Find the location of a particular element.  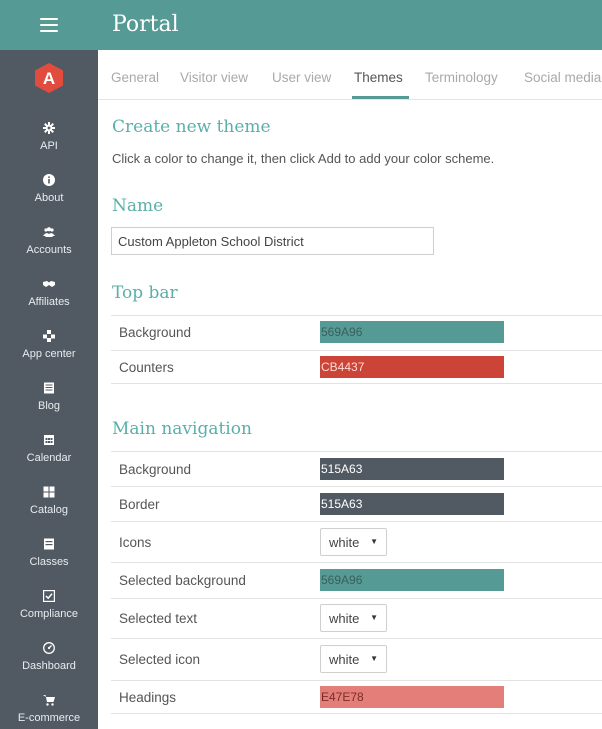

selected-icon-color-select: white ▼ is located at coordinates (353, 659).